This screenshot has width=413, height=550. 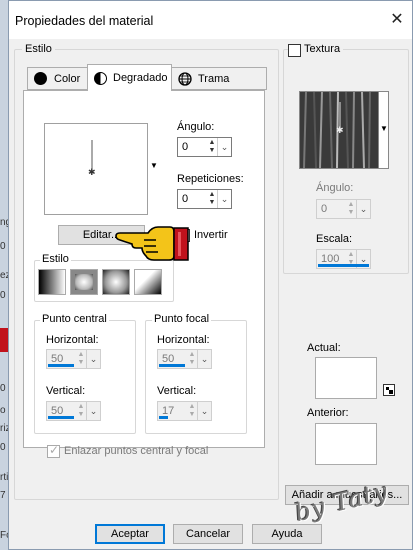 I want to click on focal-horizontal-arrows: ▲ ▼, so click(x=192, y=359).